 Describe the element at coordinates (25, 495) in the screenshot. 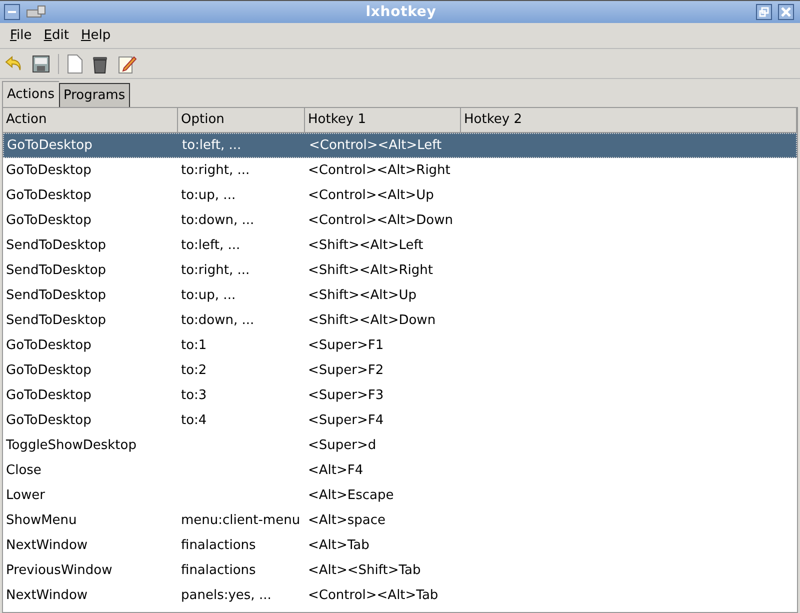

I see `table-cell: Lower` at that location.